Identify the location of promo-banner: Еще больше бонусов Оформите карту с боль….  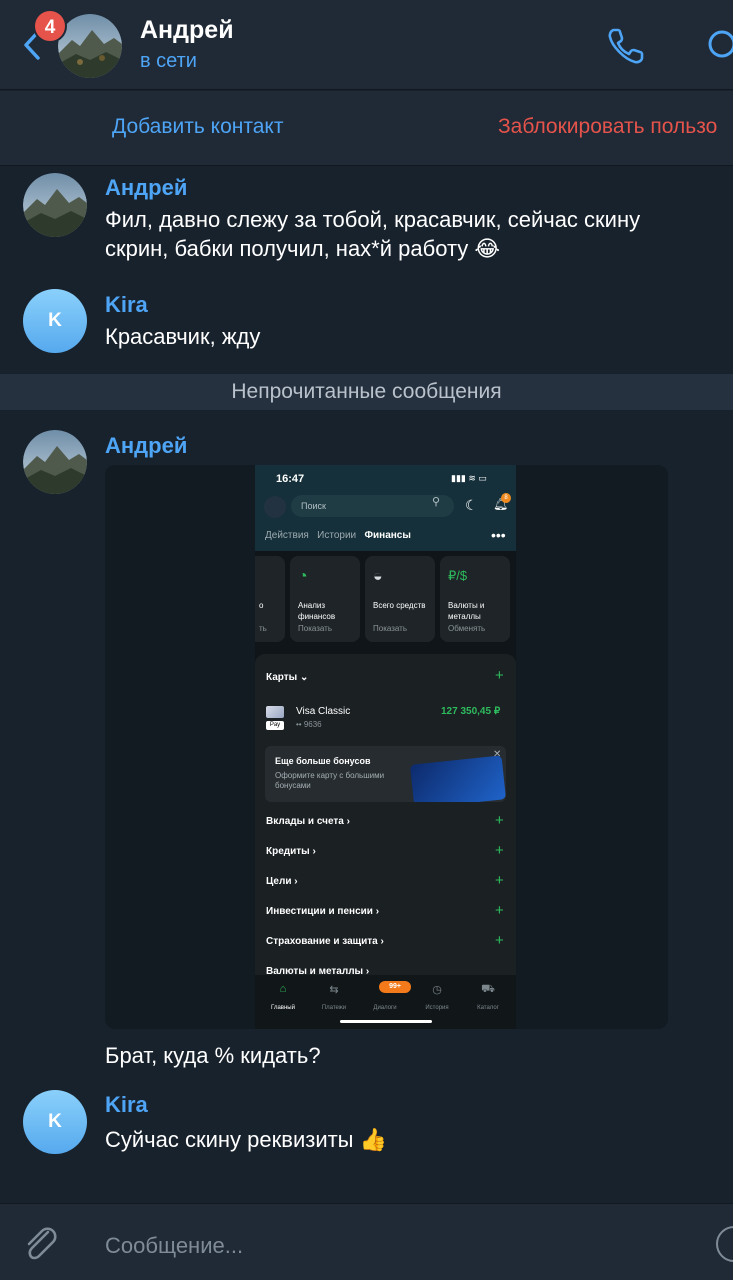
(385, 774).